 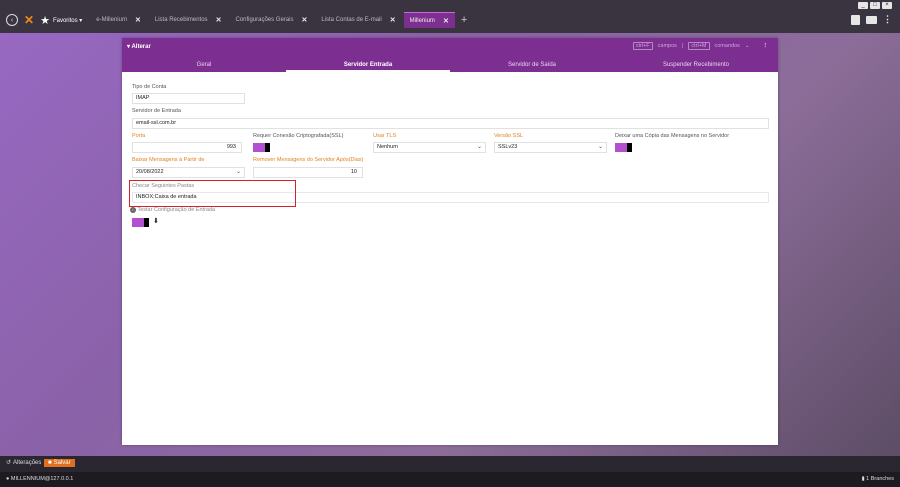 I want to click on save-label: Salvar, so click(x=62, y=463).